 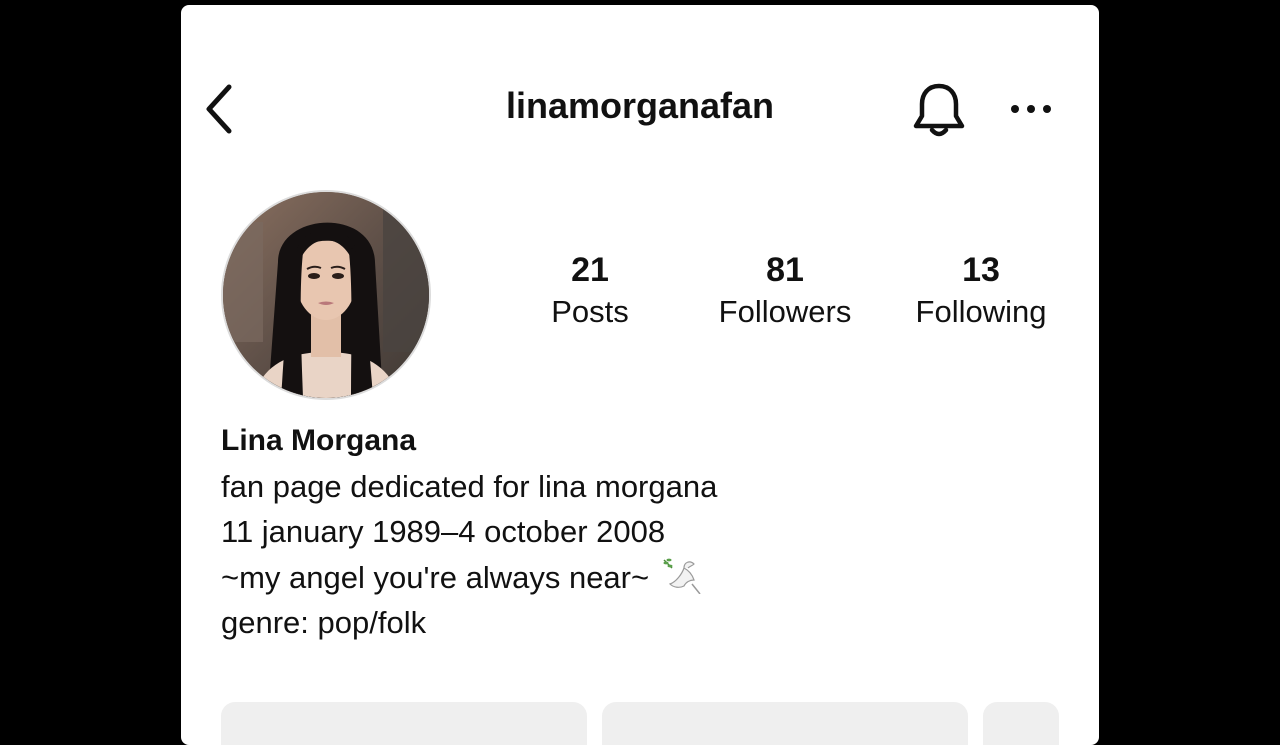 What do you see at coordinates (981, 291) in the screenshot?
I see `stat-following: 13 Following` at bounding box center [981, 291].